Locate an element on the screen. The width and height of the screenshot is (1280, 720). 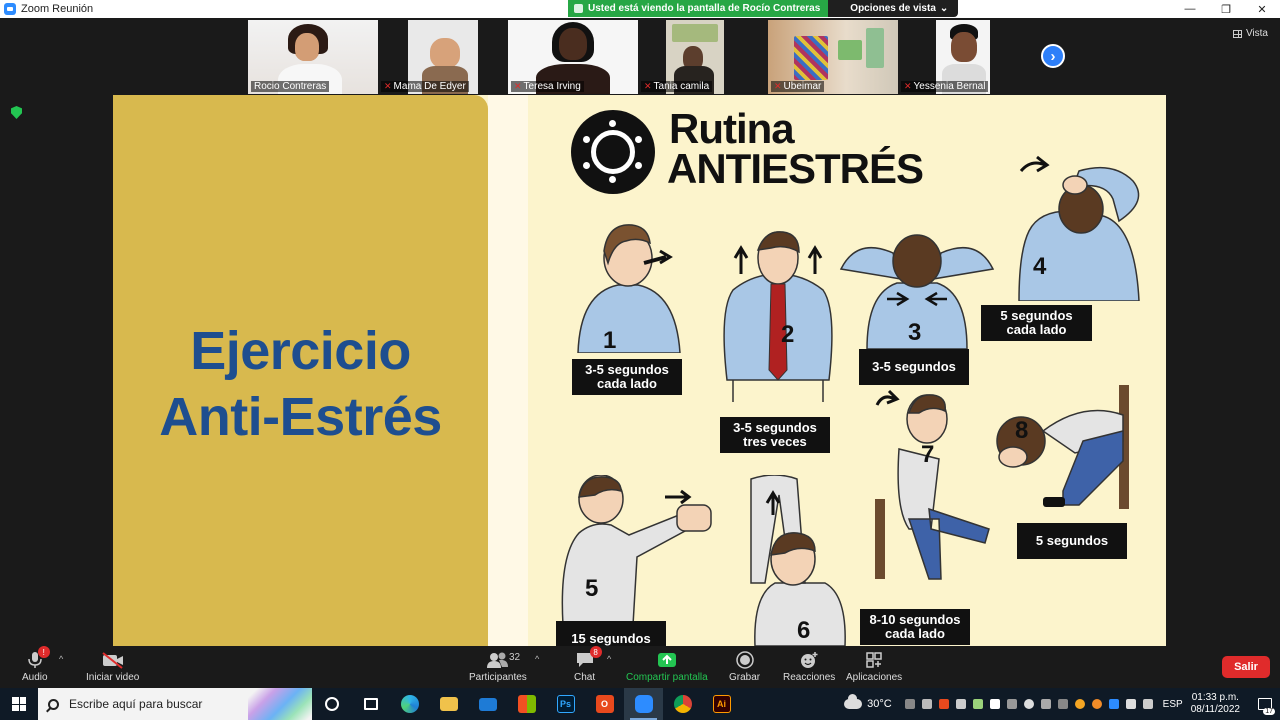
step-number: 1 is located at coordinates (610, 340).